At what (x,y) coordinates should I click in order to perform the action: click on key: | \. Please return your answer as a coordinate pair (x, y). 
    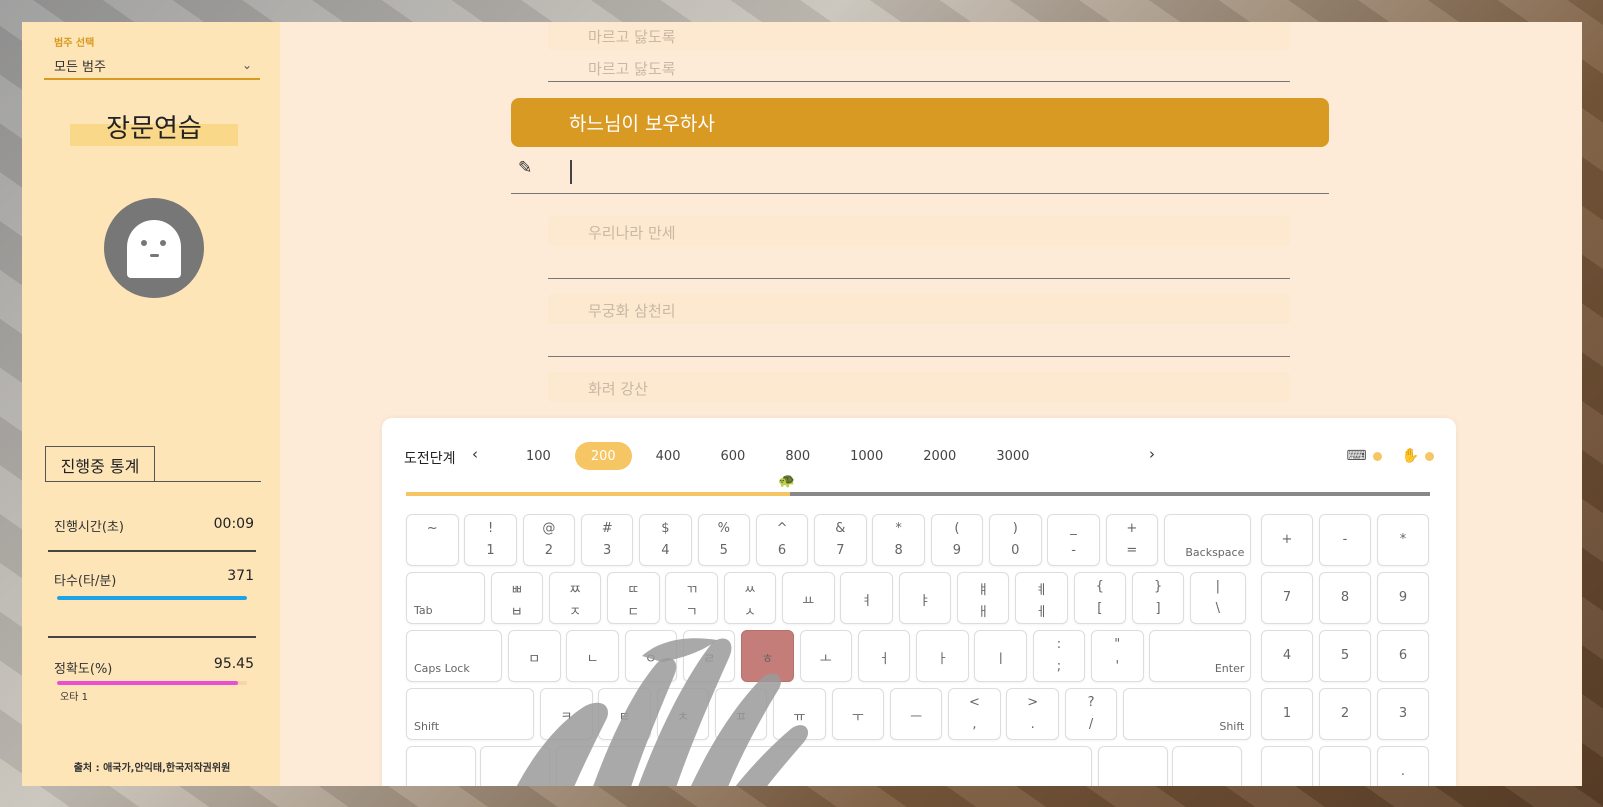
    Looking at the image, I should click on (1218, 598).